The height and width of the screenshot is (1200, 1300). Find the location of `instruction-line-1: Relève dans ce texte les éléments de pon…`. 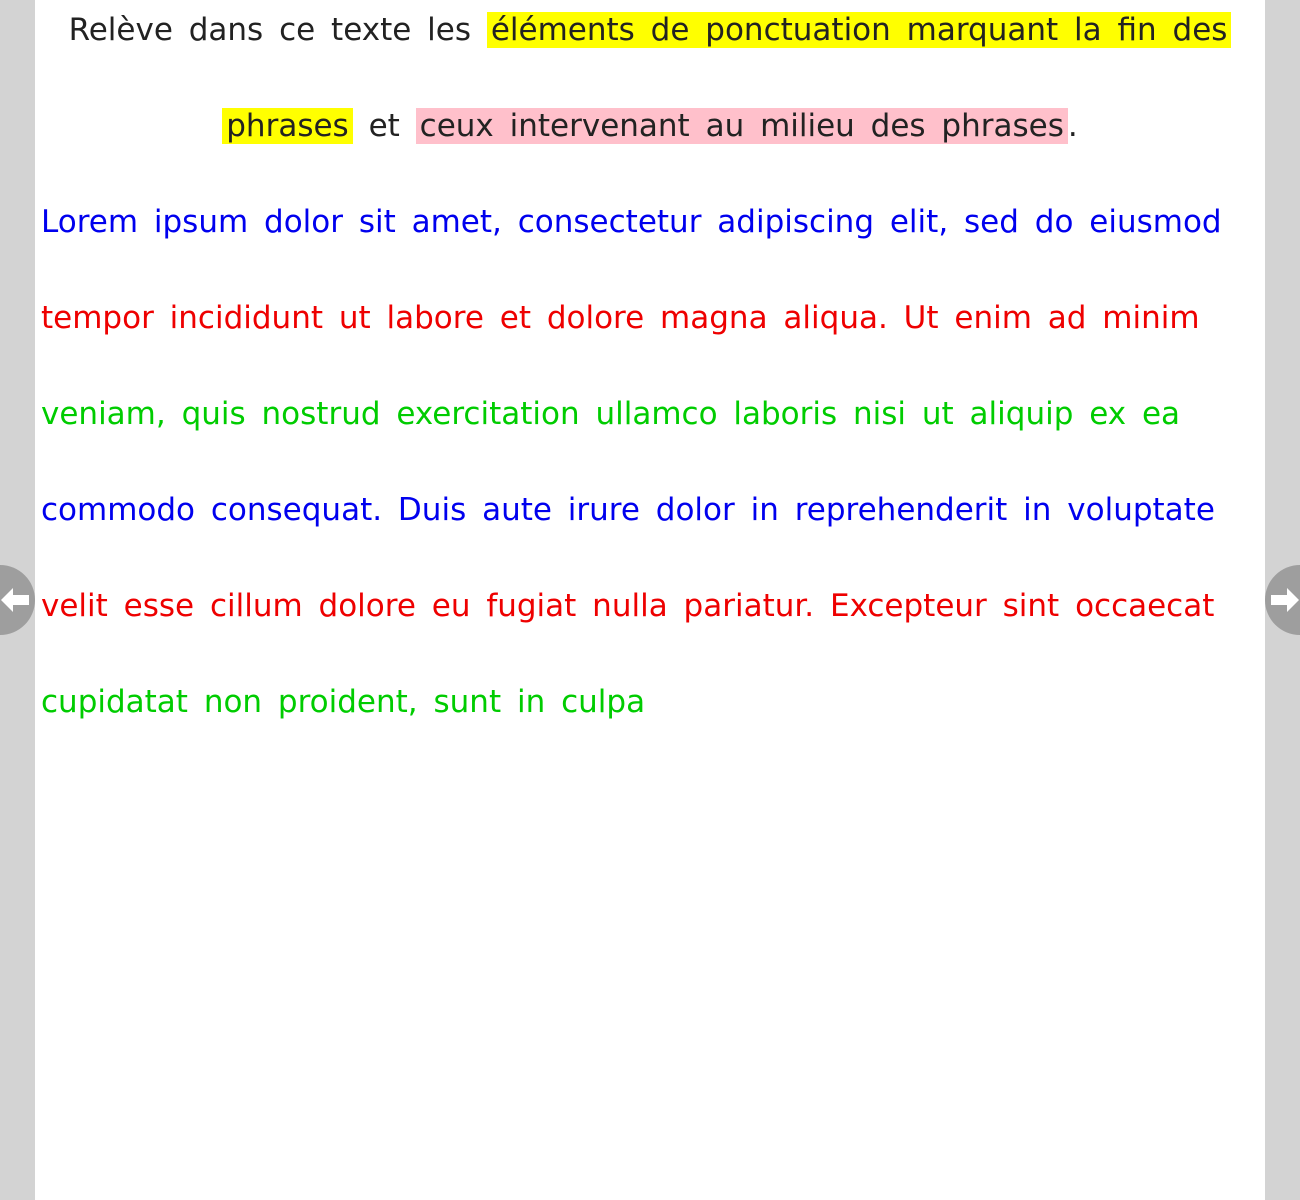

instruction-line-1: Relève dans ce texte les éléments de pon… is located at coordinates (650, 30).